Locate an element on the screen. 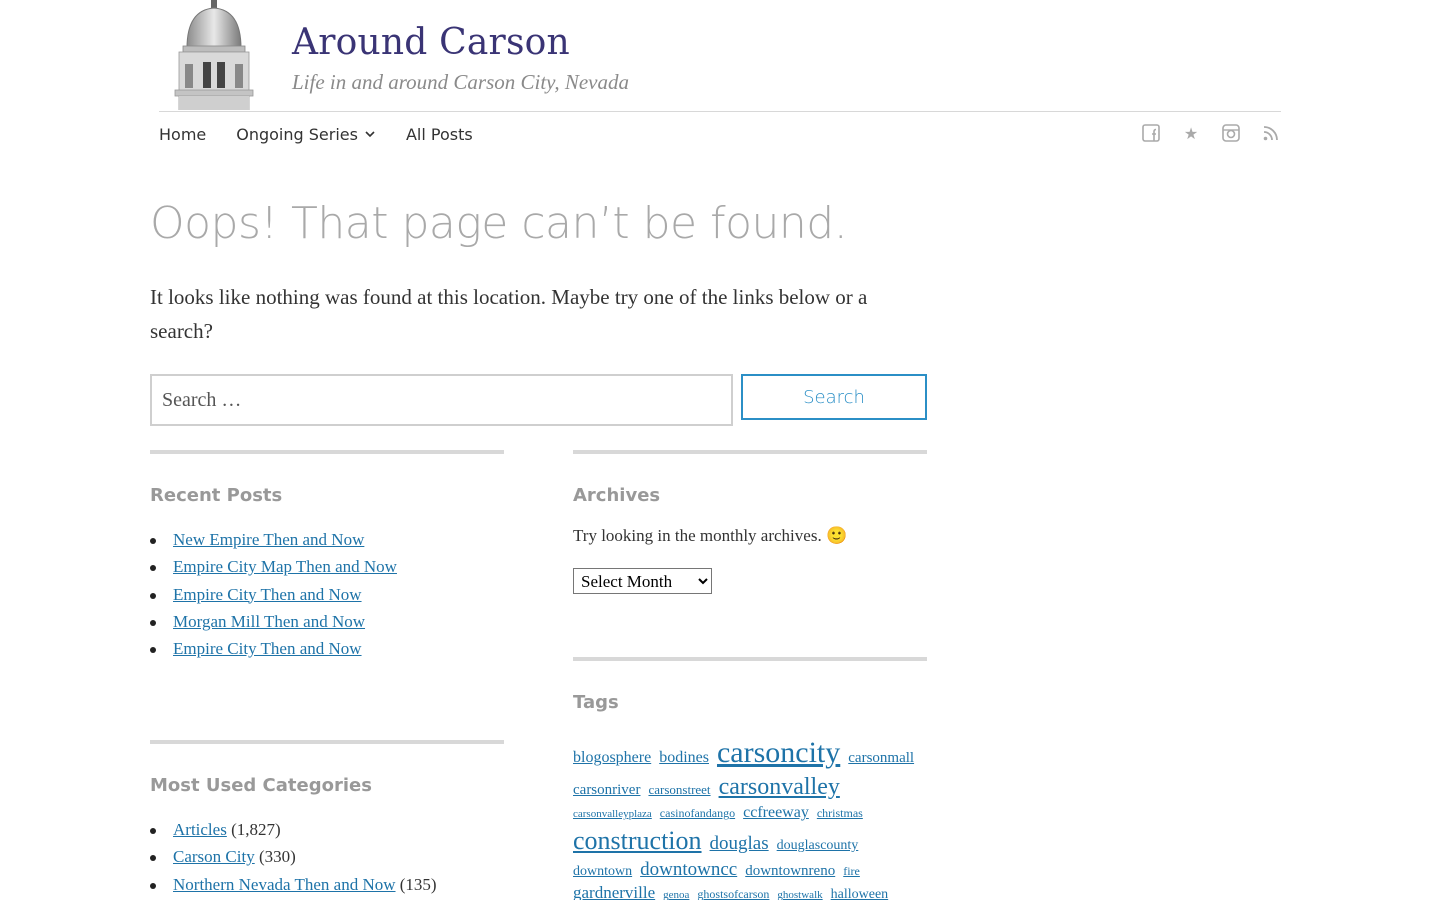 This screenshot has height=900, width=1440. tag-link: ccfreeway is located at coordinates (776, 812).